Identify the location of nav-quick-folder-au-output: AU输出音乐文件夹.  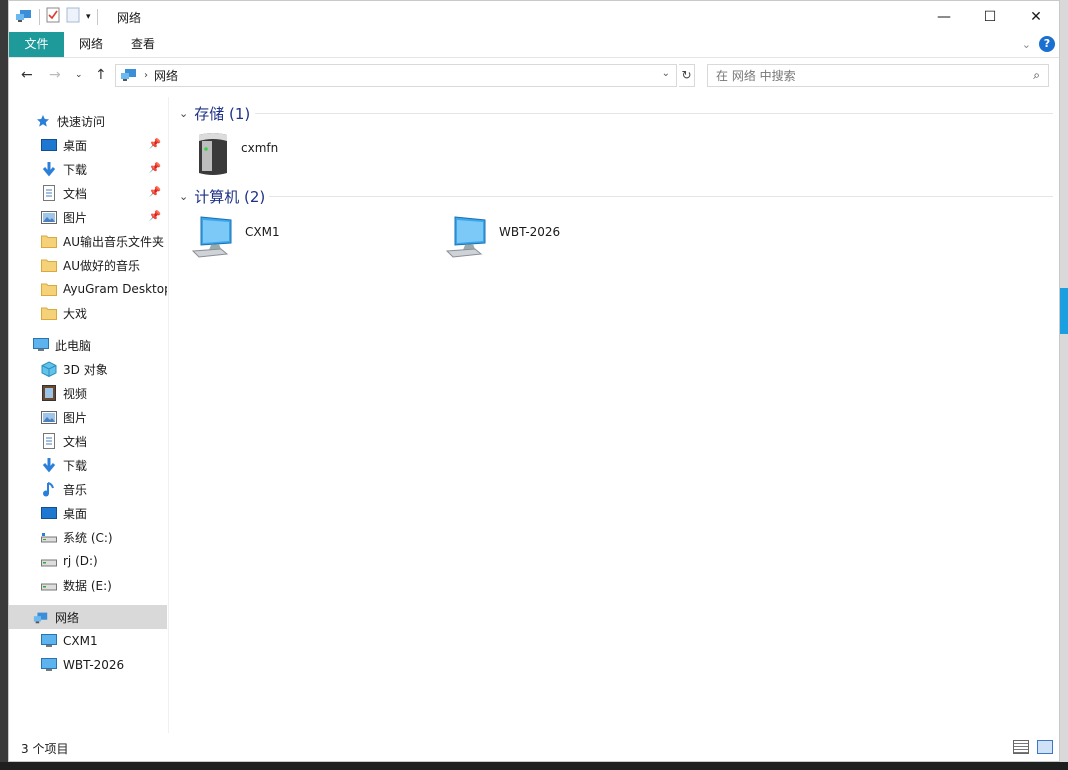
(88, 241).